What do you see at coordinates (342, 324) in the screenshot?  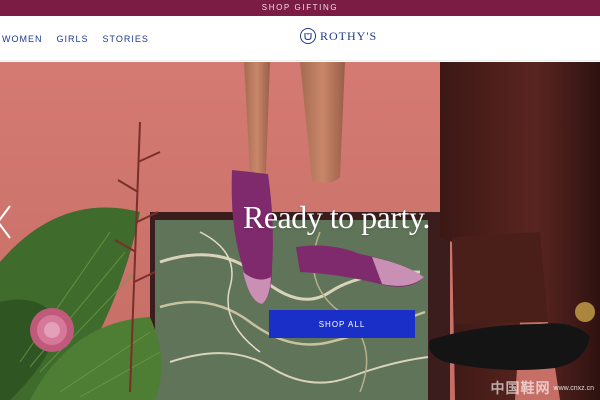 I see `shop-all-button: SHOP ALL` at bounding box center [342, 324].